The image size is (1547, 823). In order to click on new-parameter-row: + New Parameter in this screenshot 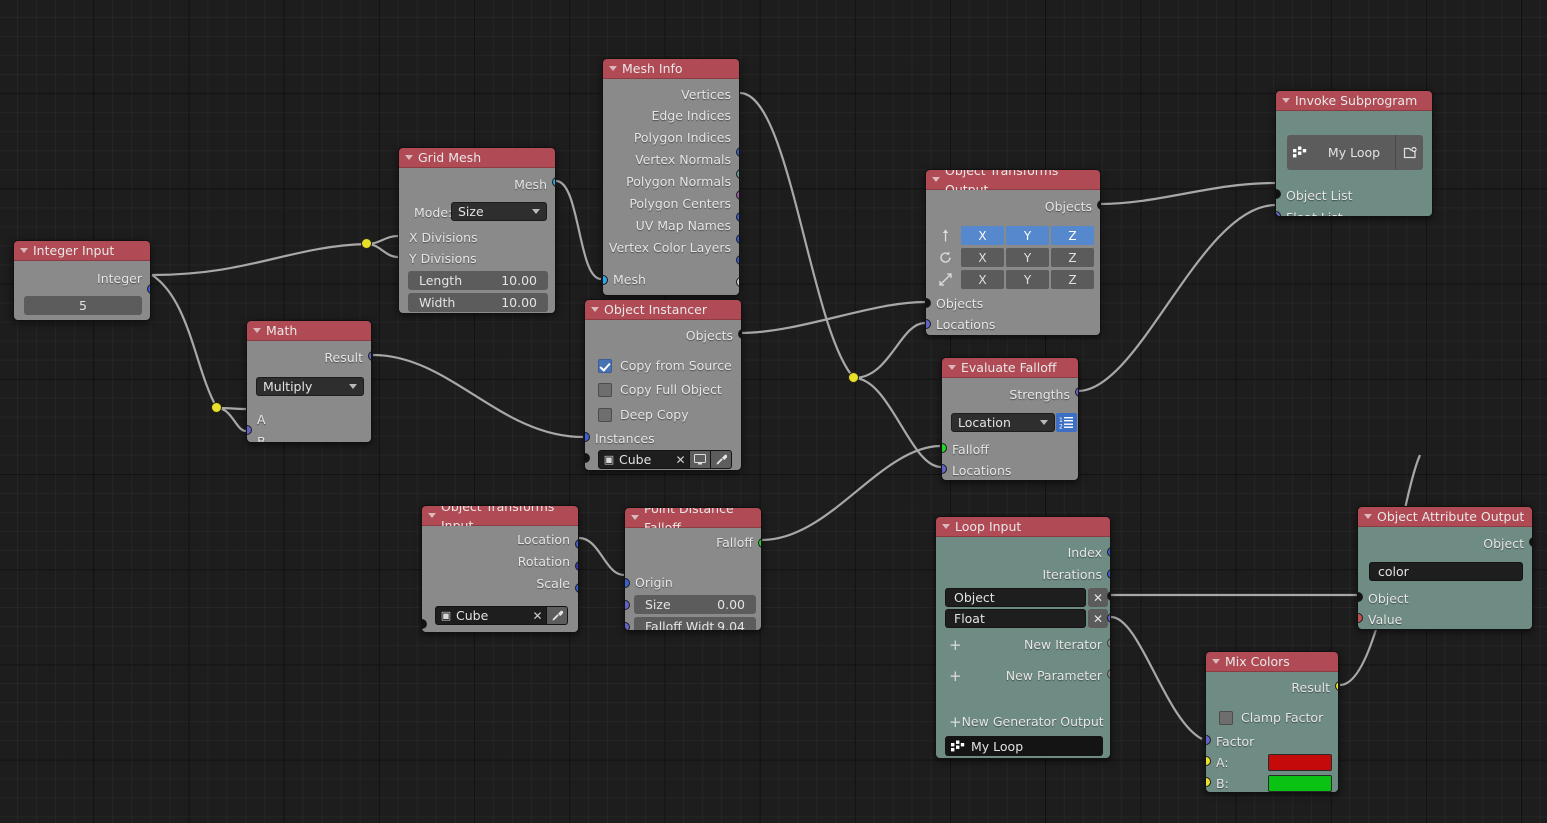, I will do `click(1023, 675)`.